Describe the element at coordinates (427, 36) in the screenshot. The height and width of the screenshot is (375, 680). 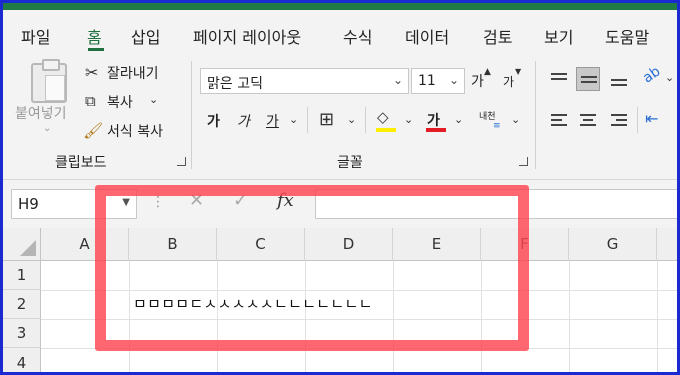
I see `tab-data: 데이터` at that location.